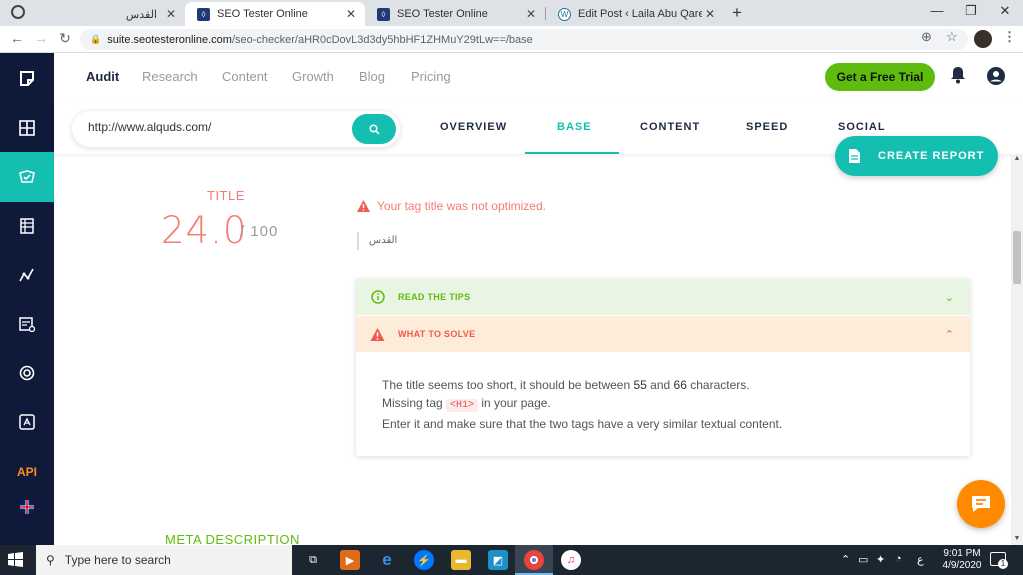 Image resolution: width=1023 pixels, height=575 pixels. What do you see at coordinates (999, 560) in the screenshot?
I see `notification-center-icon: 1` at bounding box center [999, 560].